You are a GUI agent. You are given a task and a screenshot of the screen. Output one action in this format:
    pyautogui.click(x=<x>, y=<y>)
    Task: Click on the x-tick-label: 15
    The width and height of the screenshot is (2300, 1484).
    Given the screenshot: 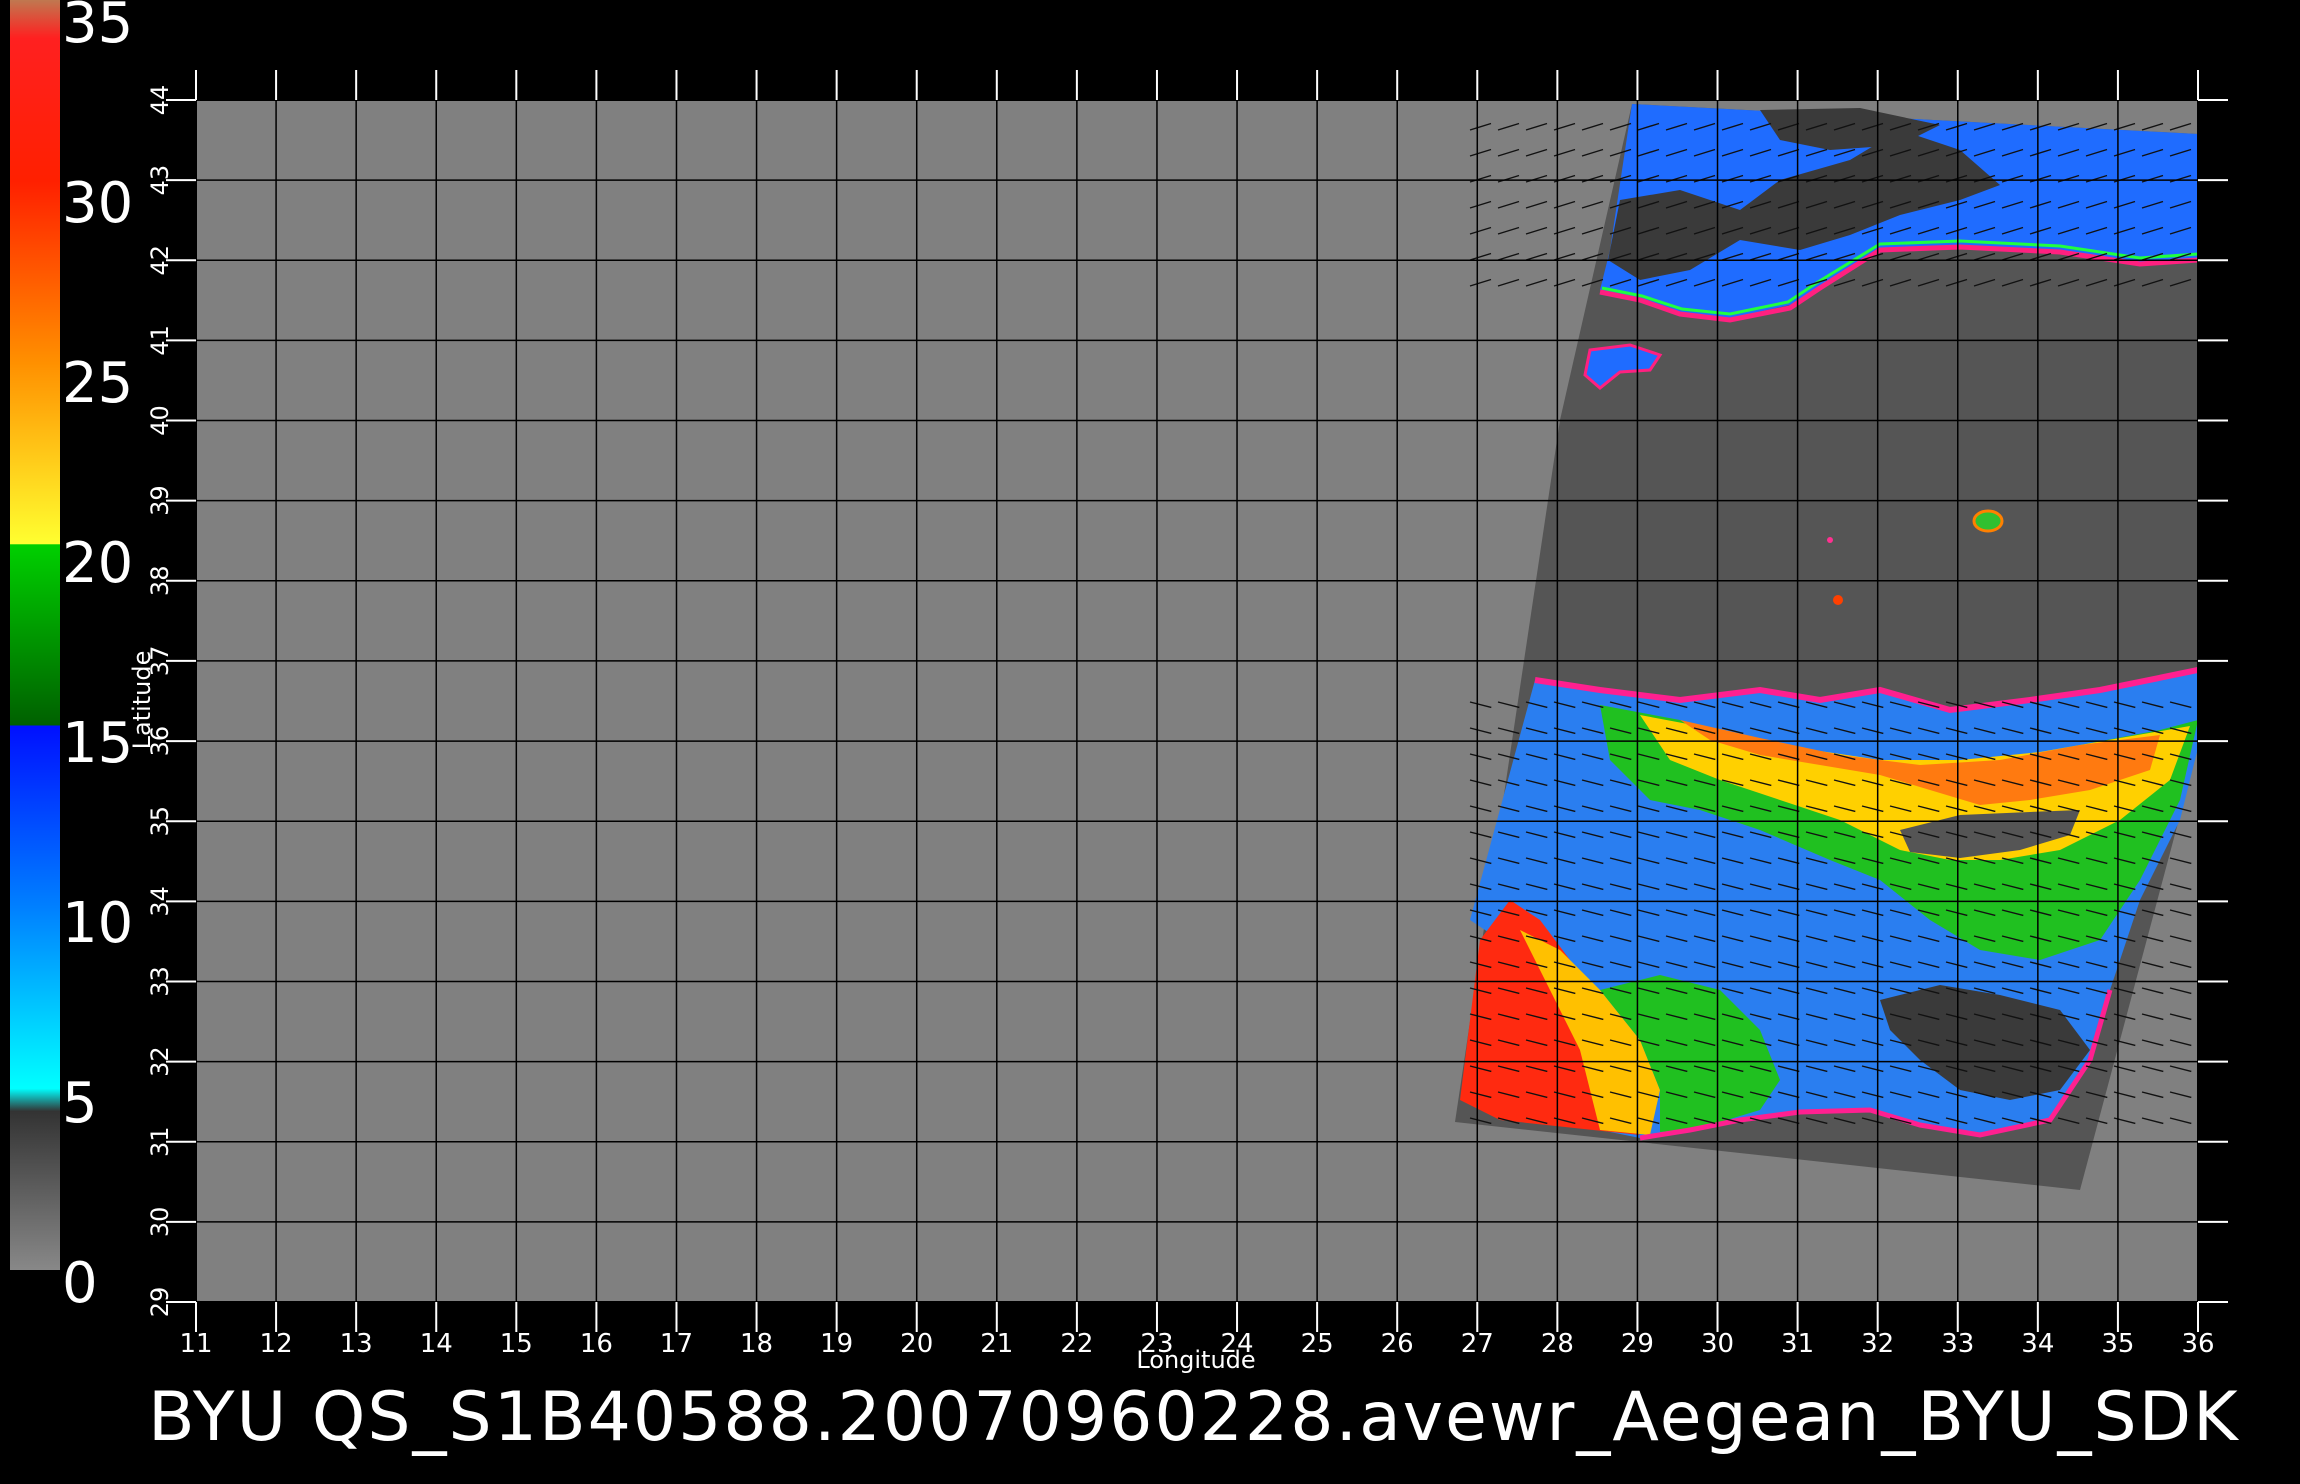 What is the action you would take?
    pyautogui.click(x=516, y=1344)
    